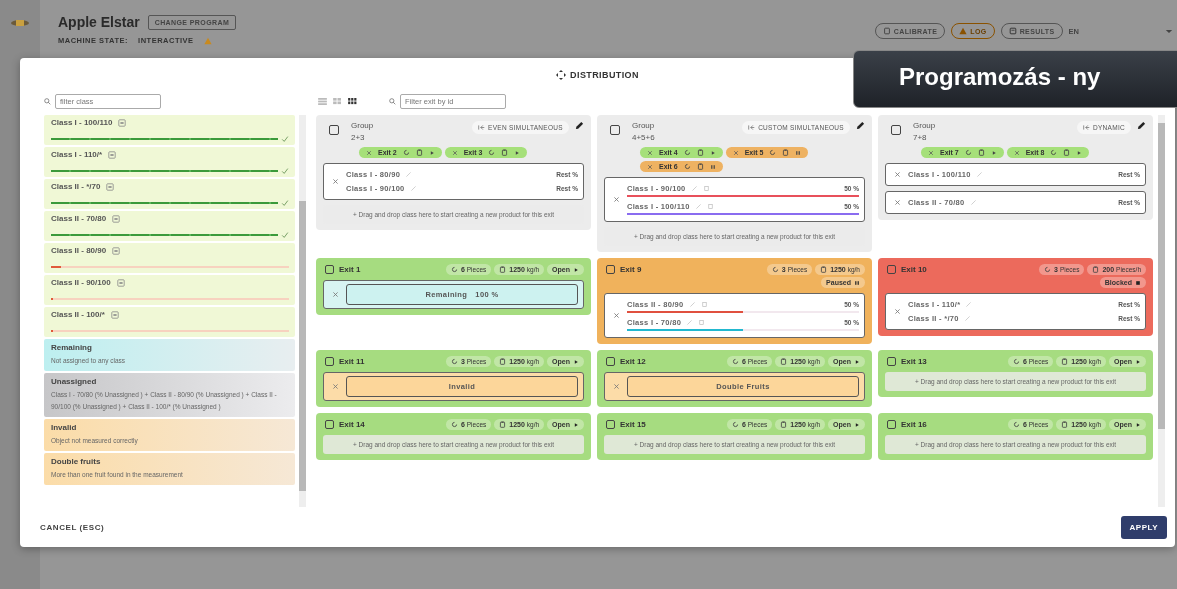  I want to click on class-item: Class II - 90/100, so click(169, 290).